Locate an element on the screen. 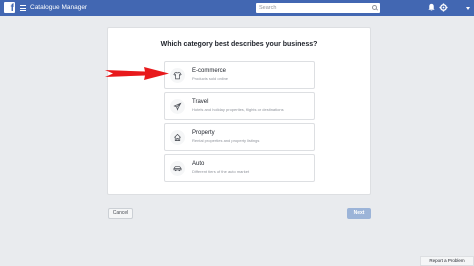 This screenshot has height=266, width=474. plane-icon is located at coordinates (177, 106).